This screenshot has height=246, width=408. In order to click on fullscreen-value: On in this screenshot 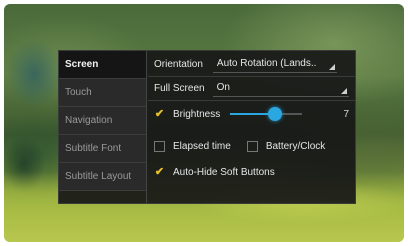, I will do `click(223, 87)`.